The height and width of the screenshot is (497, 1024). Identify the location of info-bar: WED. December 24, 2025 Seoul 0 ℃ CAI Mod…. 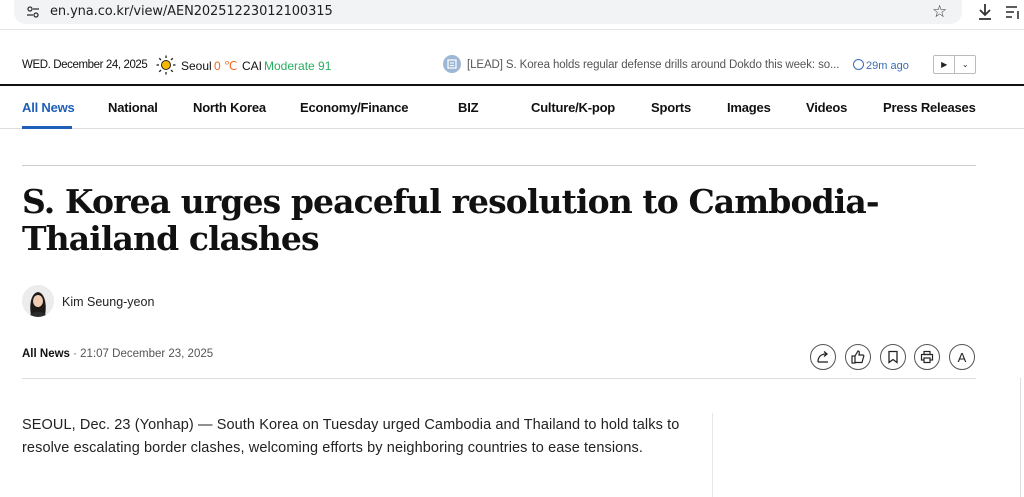
(512, 67).